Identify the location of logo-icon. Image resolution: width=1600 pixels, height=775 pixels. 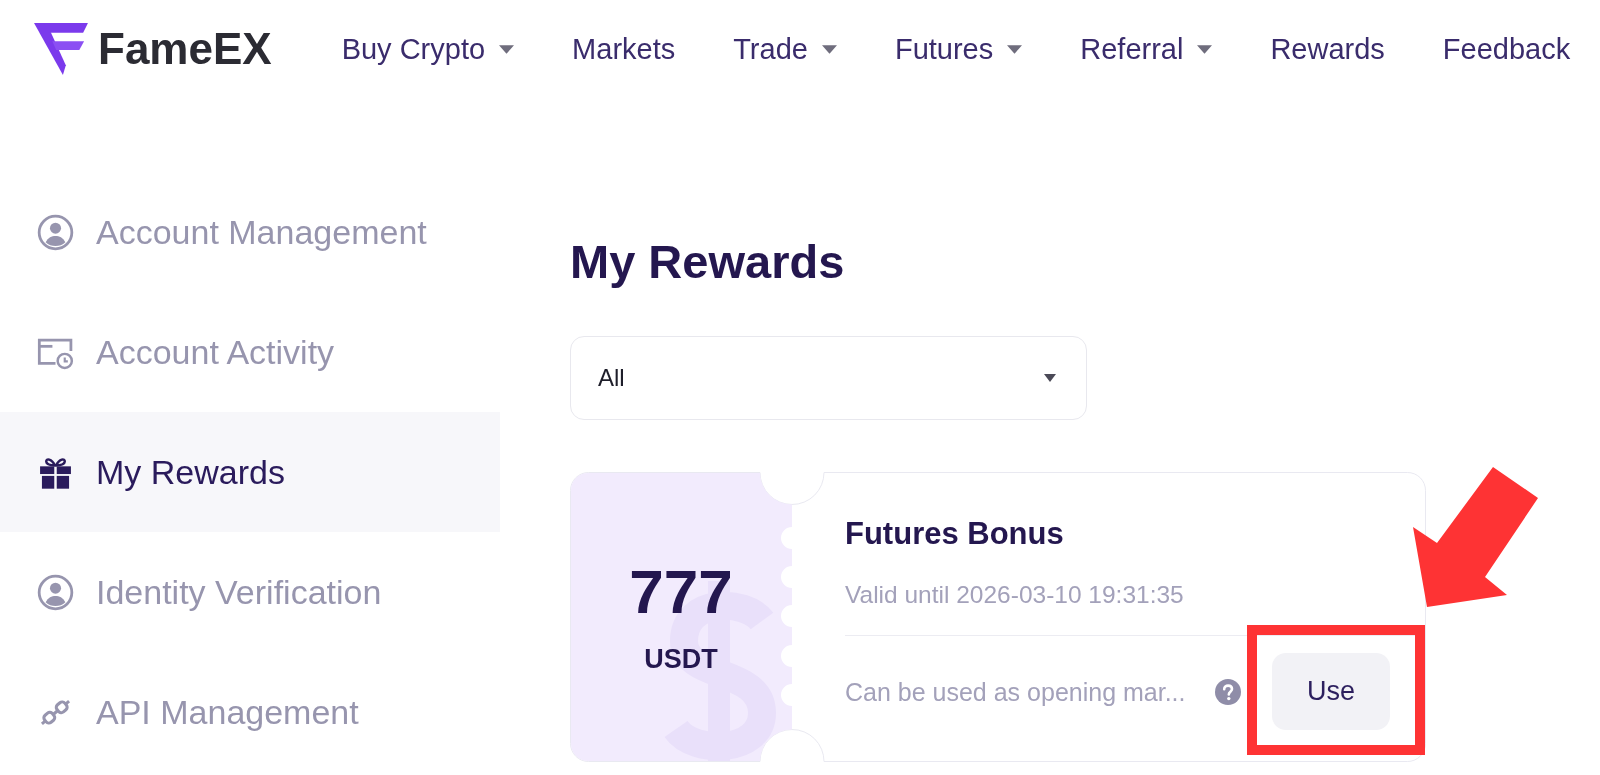
(61, 49).